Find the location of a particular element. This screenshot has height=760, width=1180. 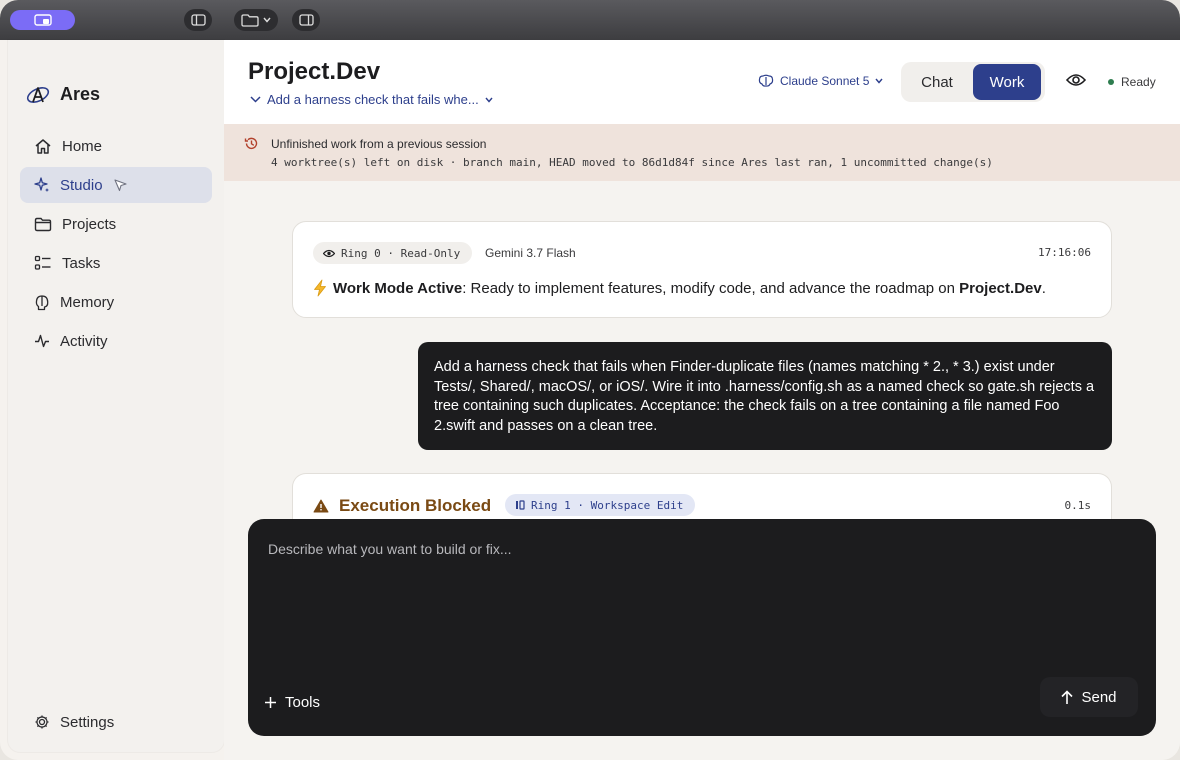

ring-label: Ring 0 · Read-Only is located at coordinates (401, 253).